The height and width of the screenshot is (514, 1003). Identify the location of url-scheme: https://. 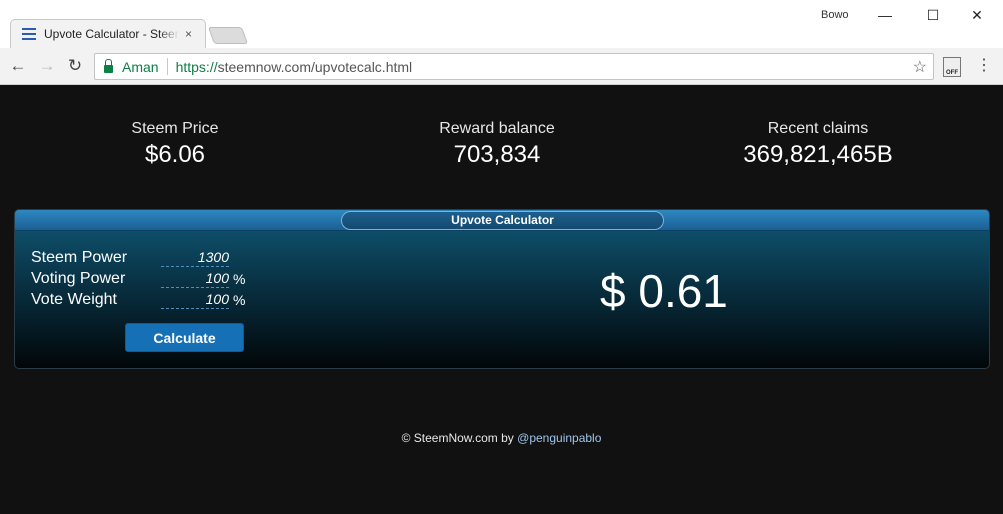
(197, 67).